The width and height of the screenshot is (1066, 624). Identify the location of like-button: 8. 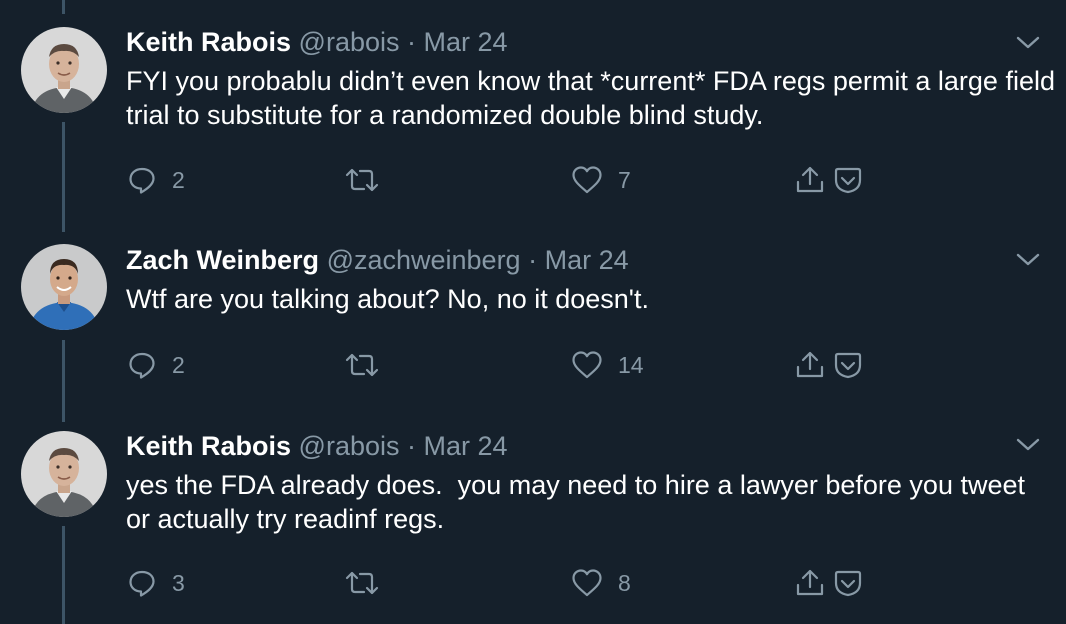
(600, 583).